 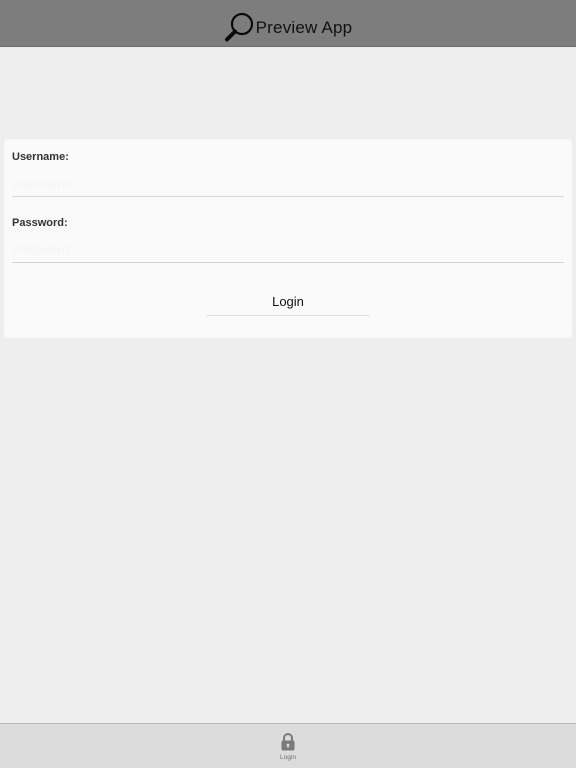 I want to click on login-button: Login, so click(x=288, y=301).